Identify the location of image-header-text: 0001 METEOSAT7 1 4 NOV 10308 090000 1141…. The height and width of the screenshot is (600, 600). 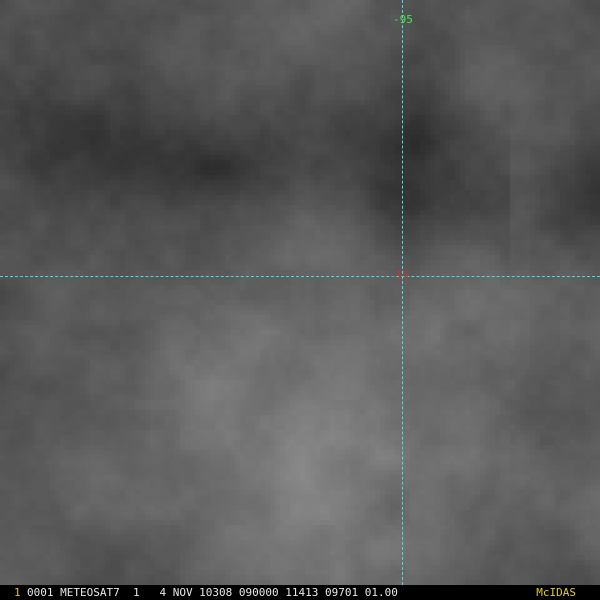
(212, 592).